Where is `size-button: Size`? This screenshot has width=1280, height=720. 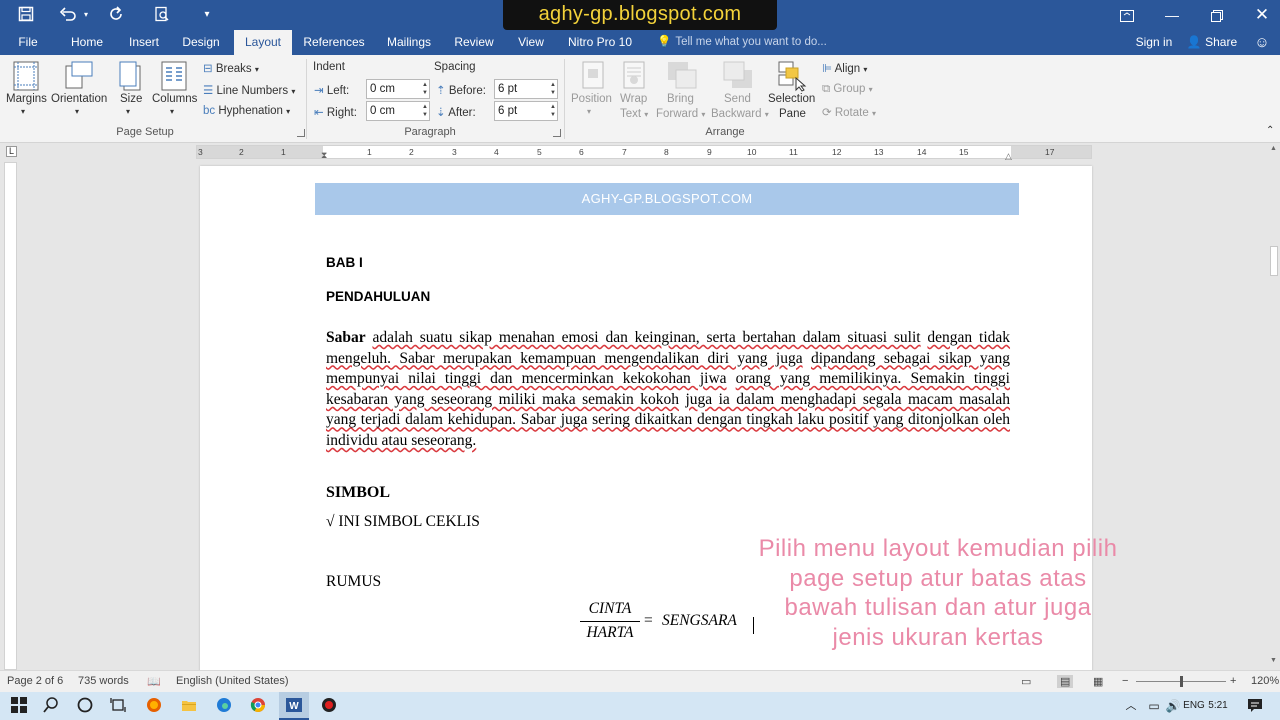 size-button: Size is located at coordinates (131, 99).